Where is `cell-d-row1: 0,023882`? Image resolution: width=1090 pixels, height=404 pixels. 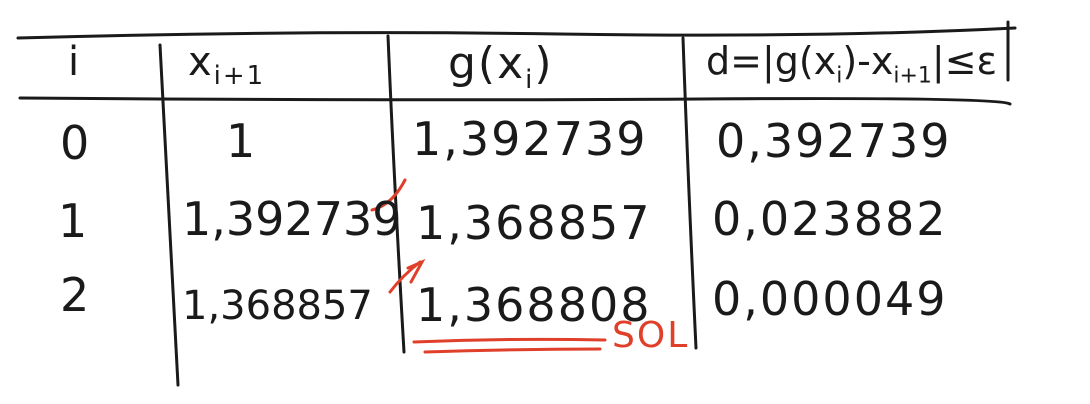
cell-d-row1: 0,023882 is located at coordinates (830, 219).